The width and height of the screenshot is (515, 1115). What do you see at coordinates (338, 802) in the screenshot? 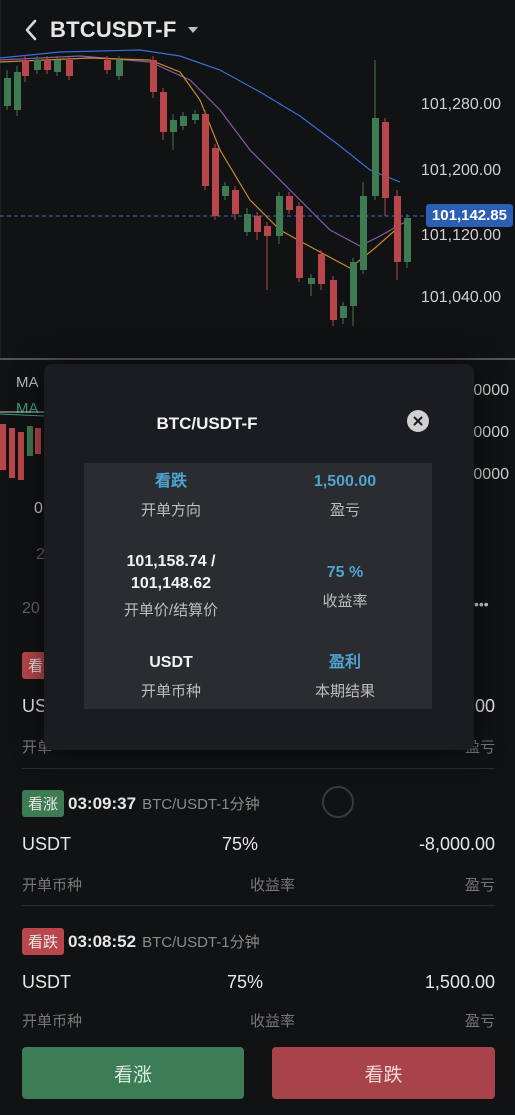
I see `loading-spinner-icon` at bounding box center [338, 802].